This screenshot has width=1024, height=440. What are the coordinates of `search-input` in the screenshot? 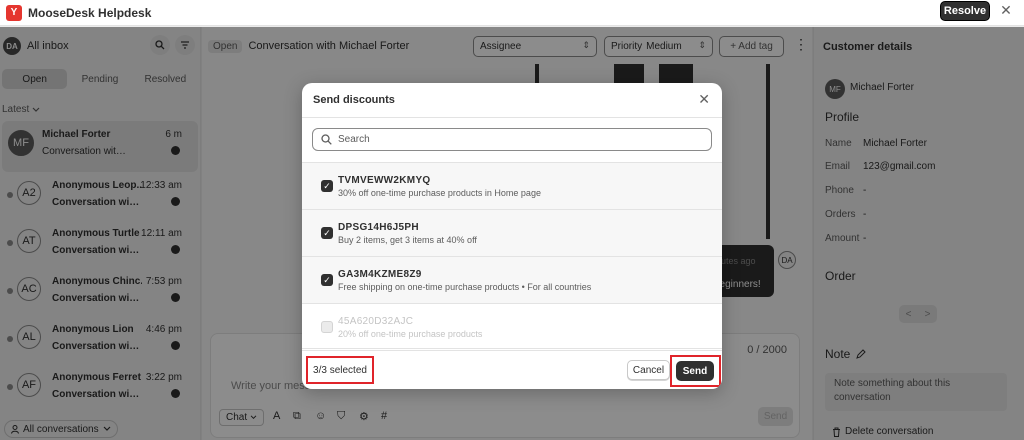 It's located at (518, 139).